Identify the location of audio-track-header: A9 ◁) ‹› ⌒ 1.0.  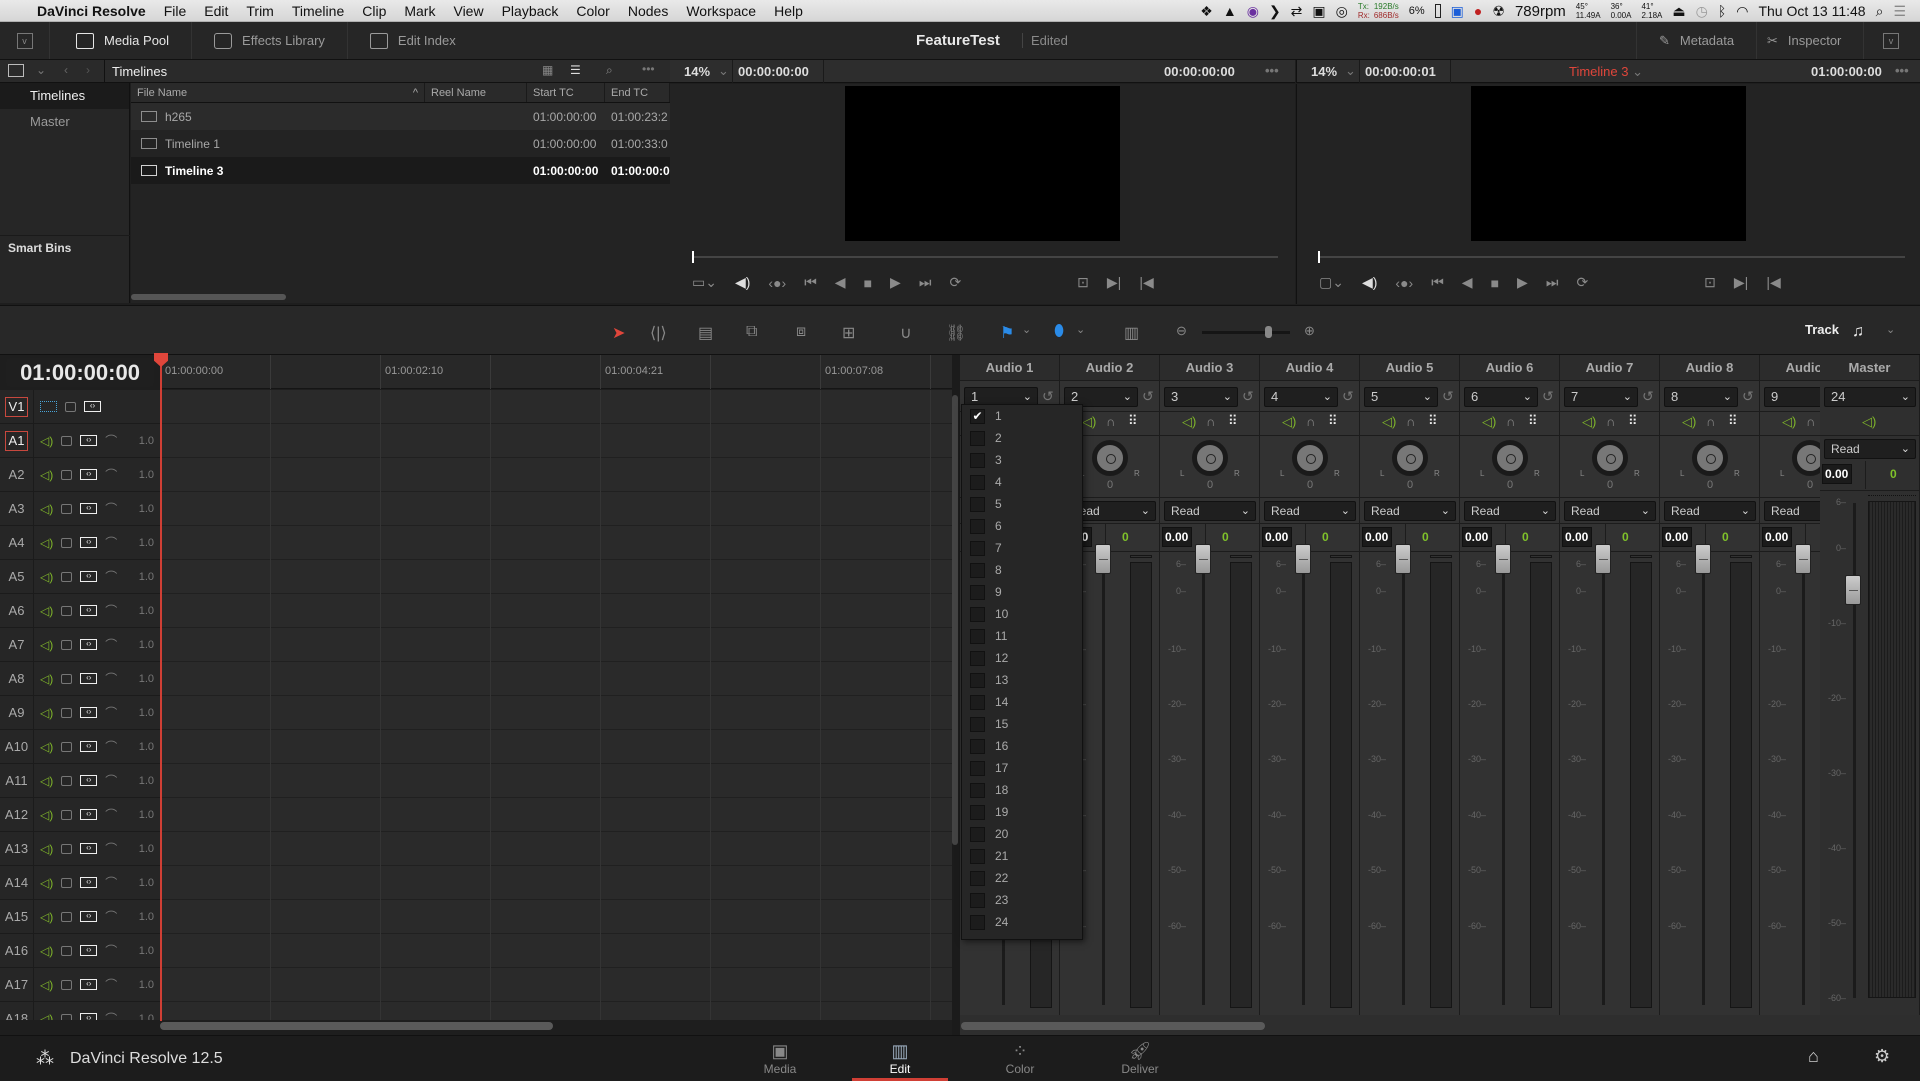
(80, 713).